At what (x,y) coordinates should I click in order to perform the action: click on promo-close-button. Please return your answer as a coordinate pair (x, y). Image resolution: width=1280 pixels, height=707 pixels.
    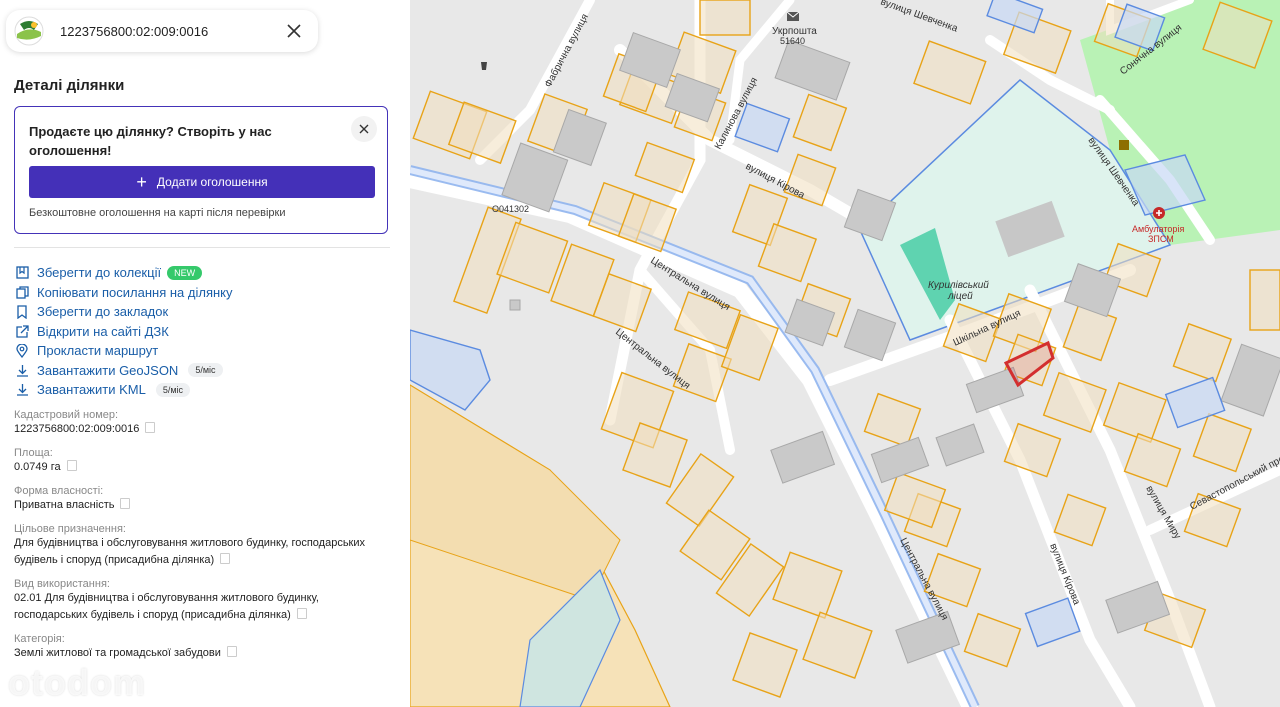
    Looking at the image, I should click on (364, 129).